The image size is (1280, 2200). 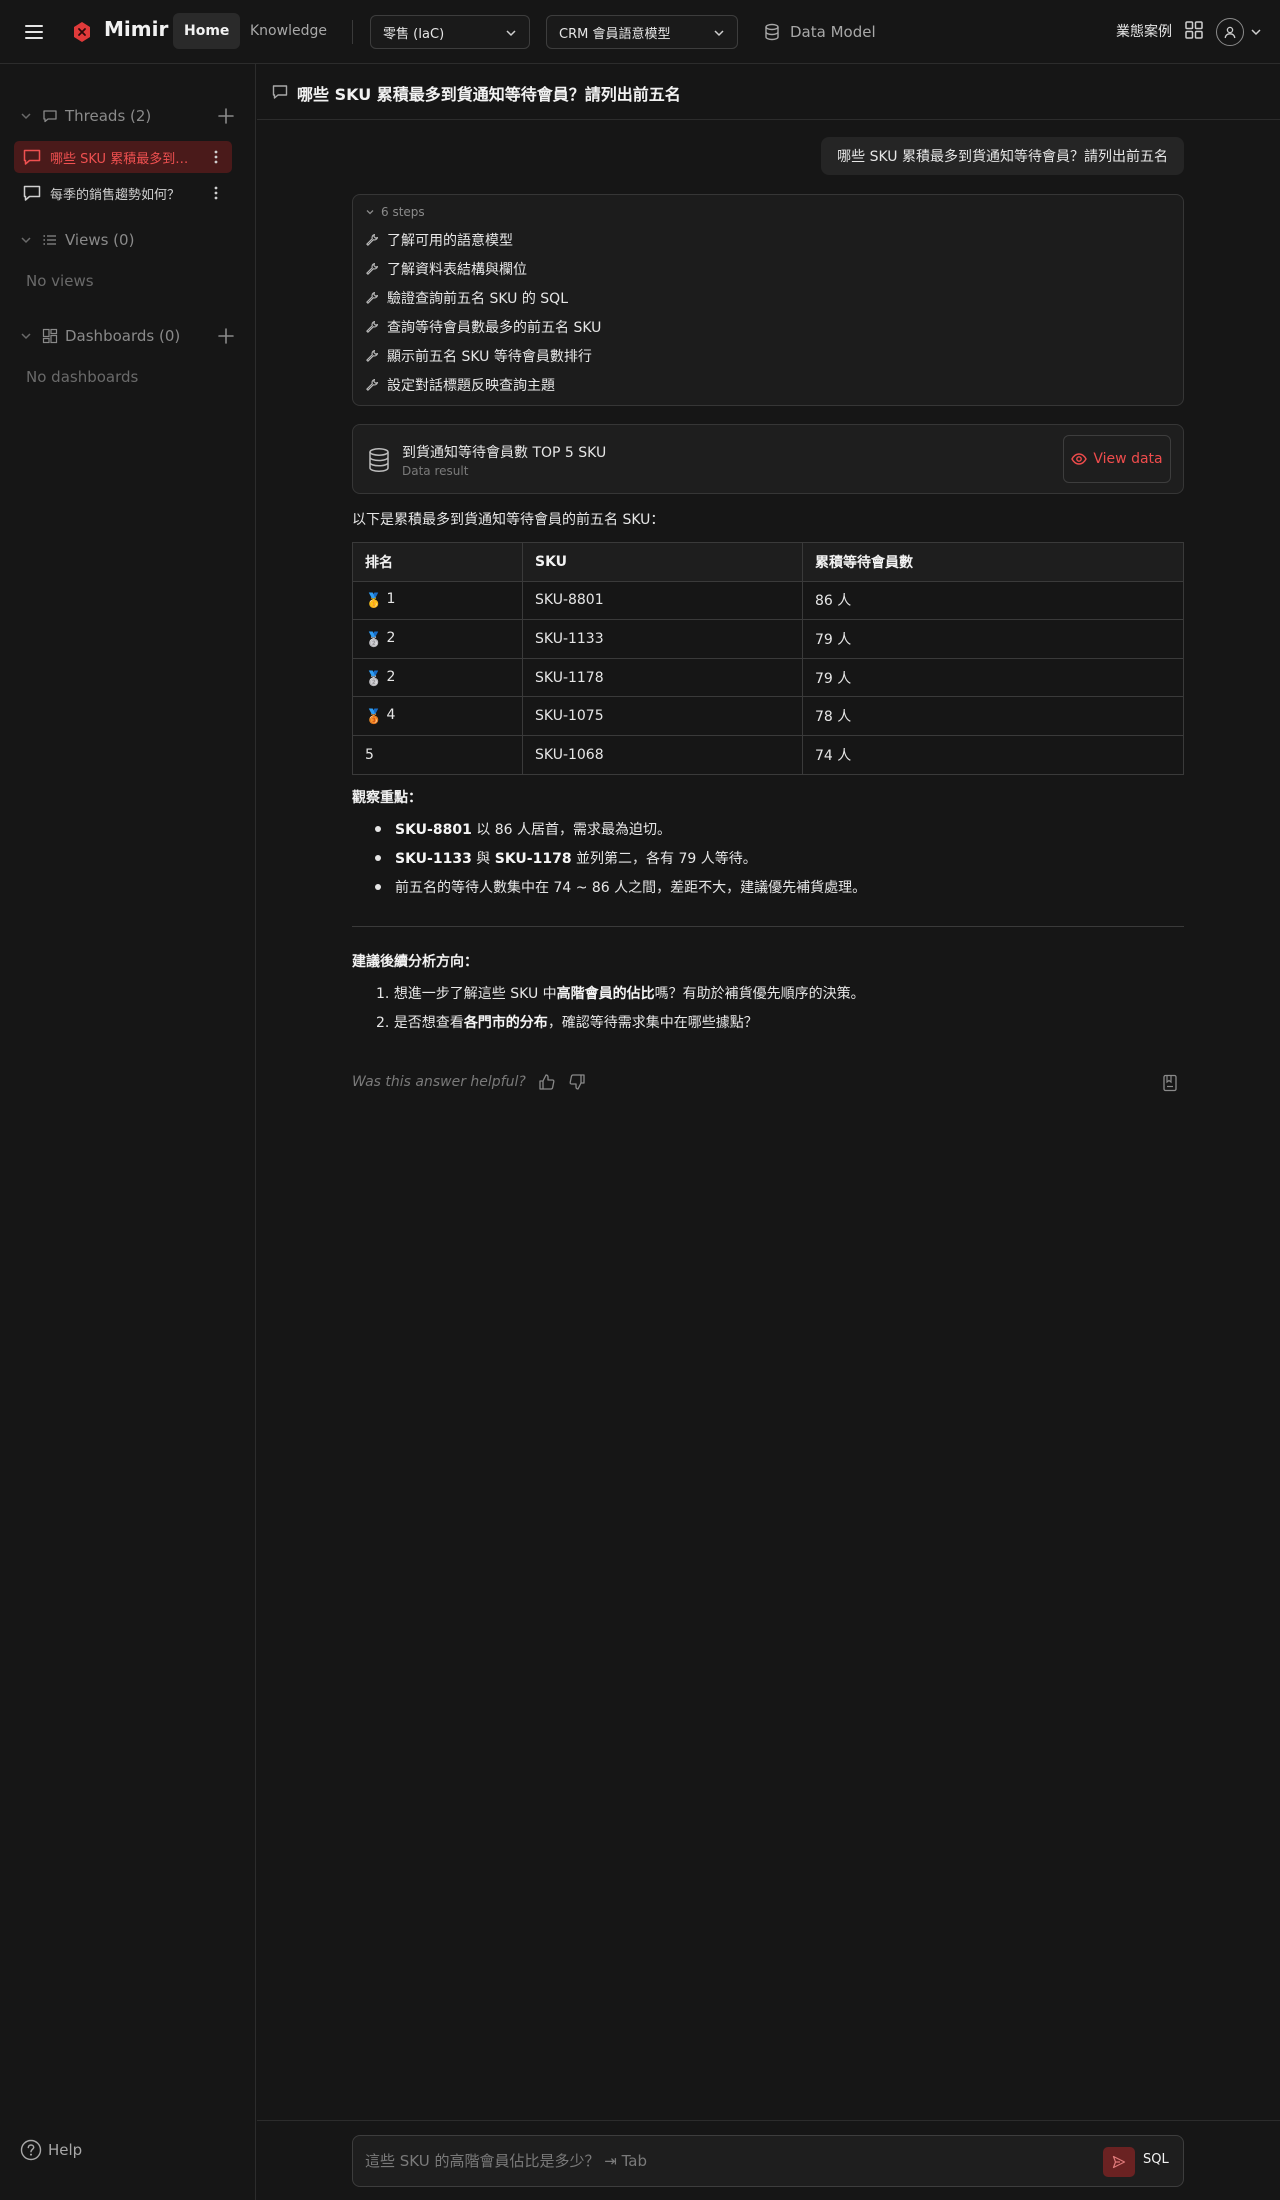 I want to click on sku-cell: SKU-1075, so click(x=662, y=716).